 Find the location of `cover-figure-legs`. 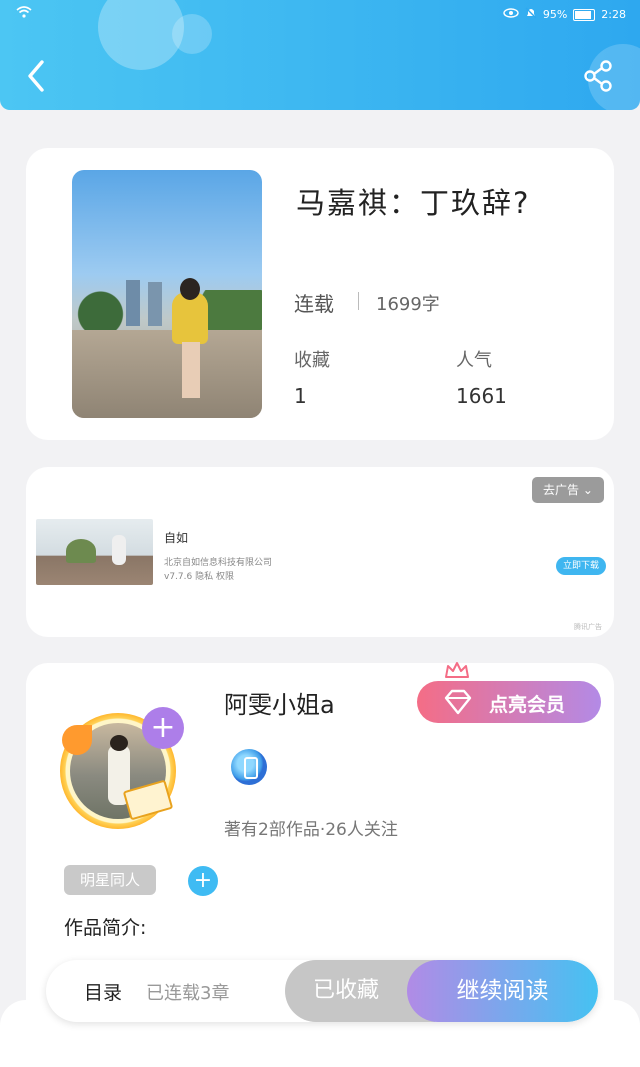

cover-figure-legs is located at coordinates (191, 370).